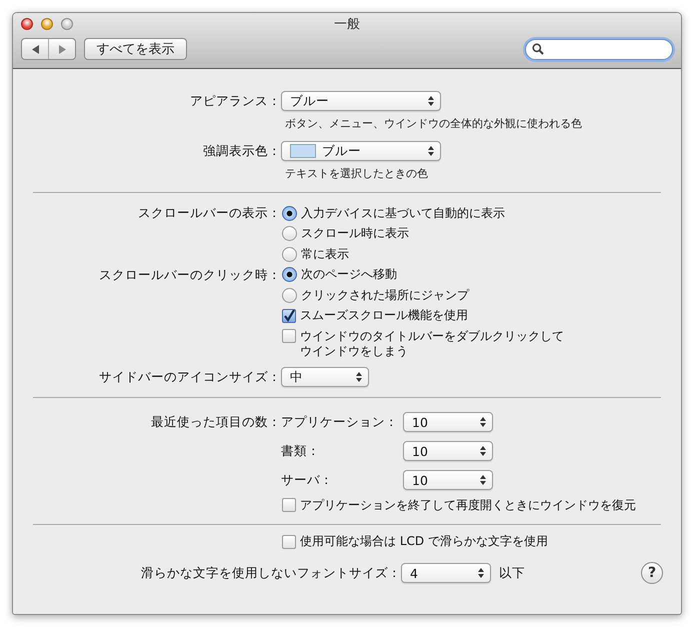 The width and height of the screenshot is (694, 627). I want to click on checkmark-icon, so click(289, 316).